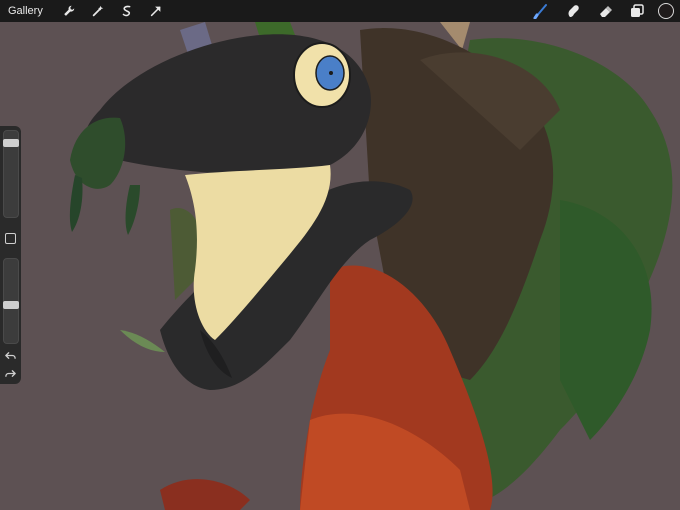 This screenshot has height=510, width=680. I want to click on smudge-icon, so click(573, 11).